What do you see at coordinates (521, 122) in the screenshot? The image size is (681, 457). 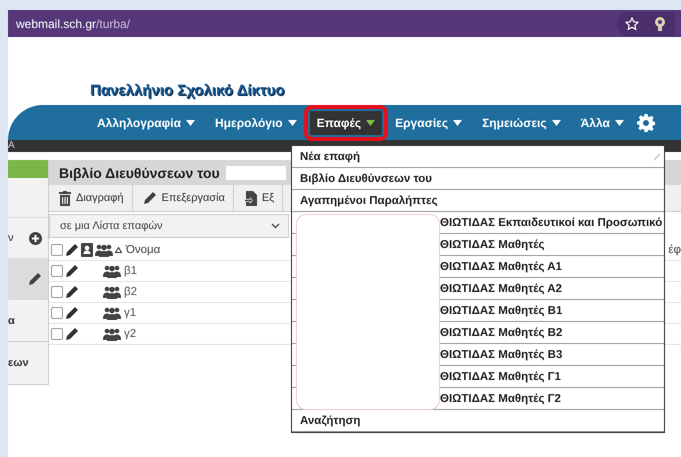 I see `nav-tab: Σημειώσεις` at bounding box center [521, 122].